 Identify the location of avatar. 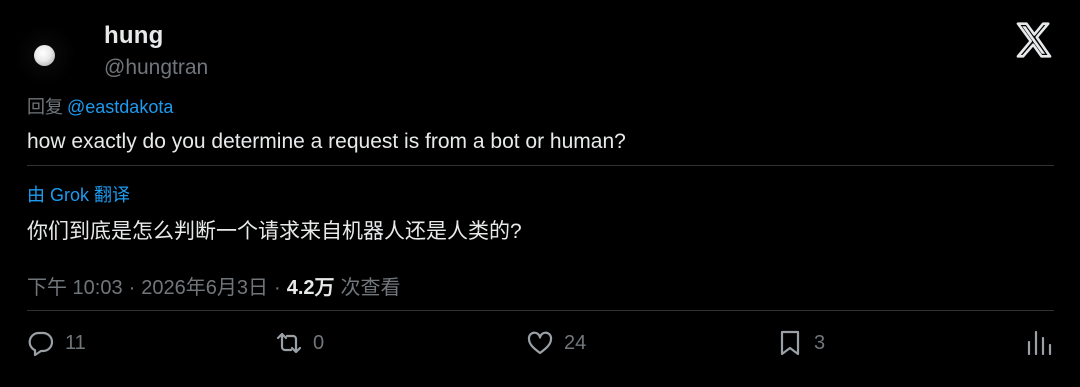
(45, 55).